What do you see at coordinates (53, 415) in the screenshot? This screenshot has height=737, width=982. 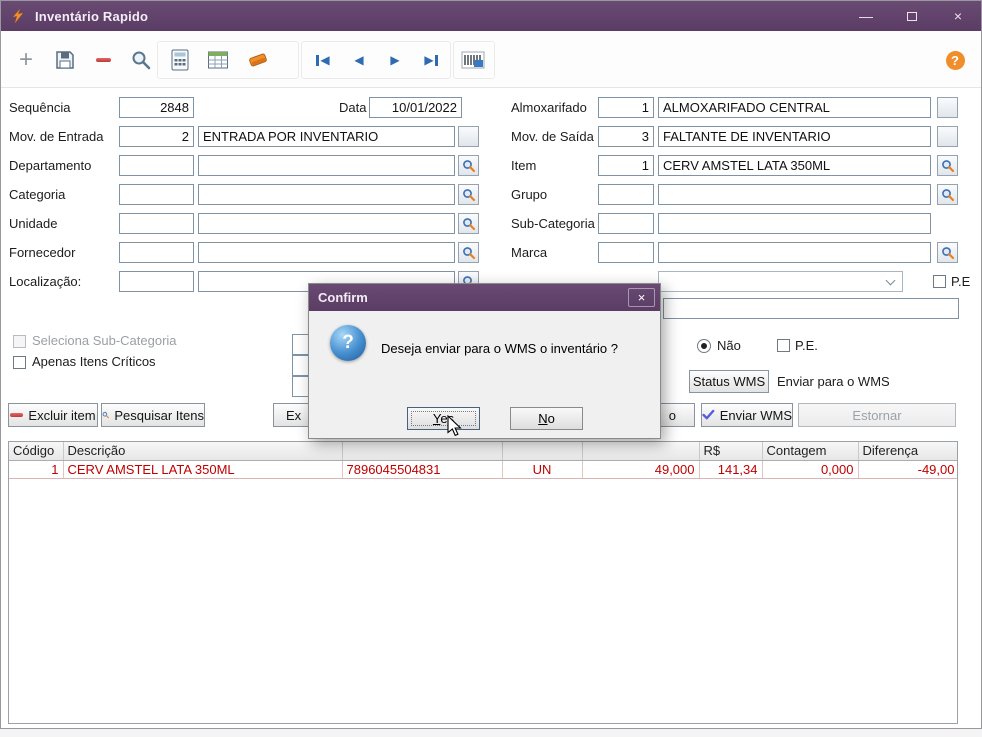 I see `excluir-item-button: Excluir item` at bounding box center [53, 415].